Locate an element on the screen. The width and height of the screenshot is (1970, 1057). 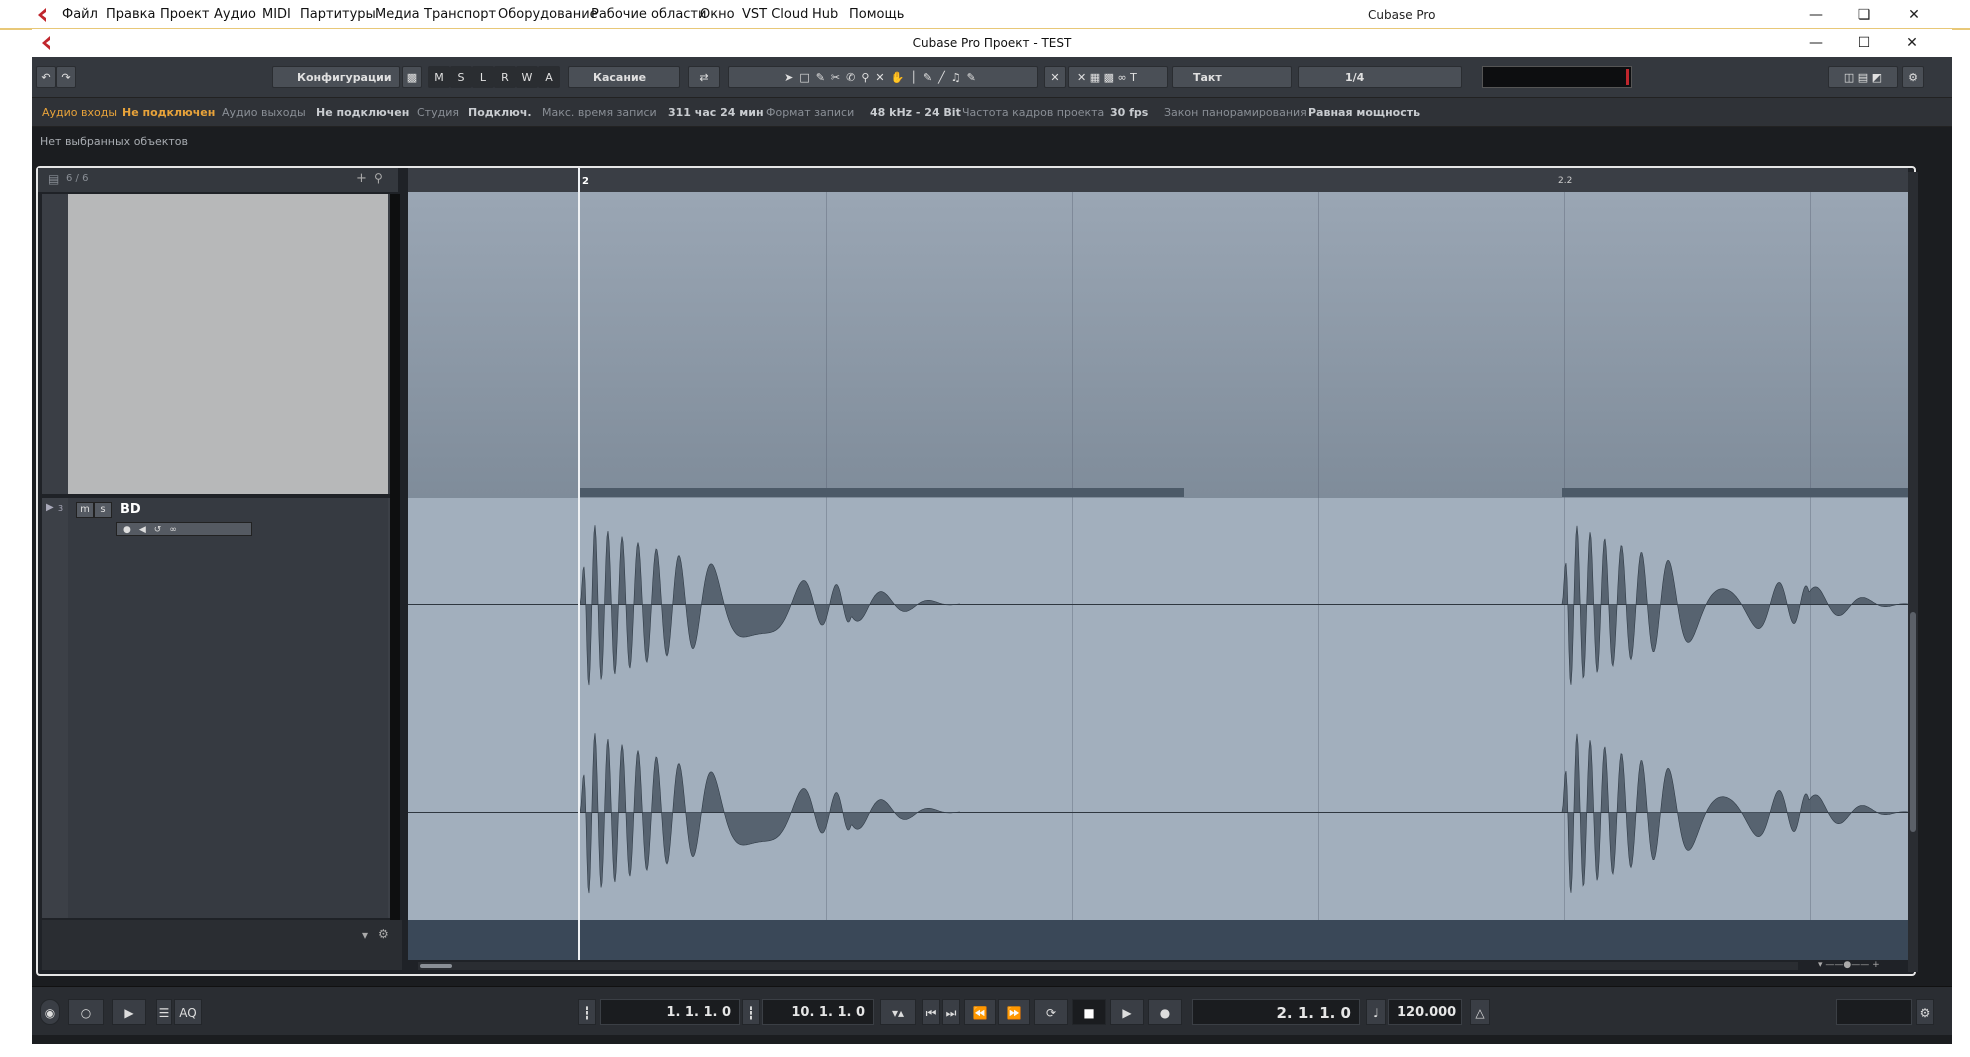
record-format-value: 48 kHz - 24 Bit is located at coordinates (915, 112).